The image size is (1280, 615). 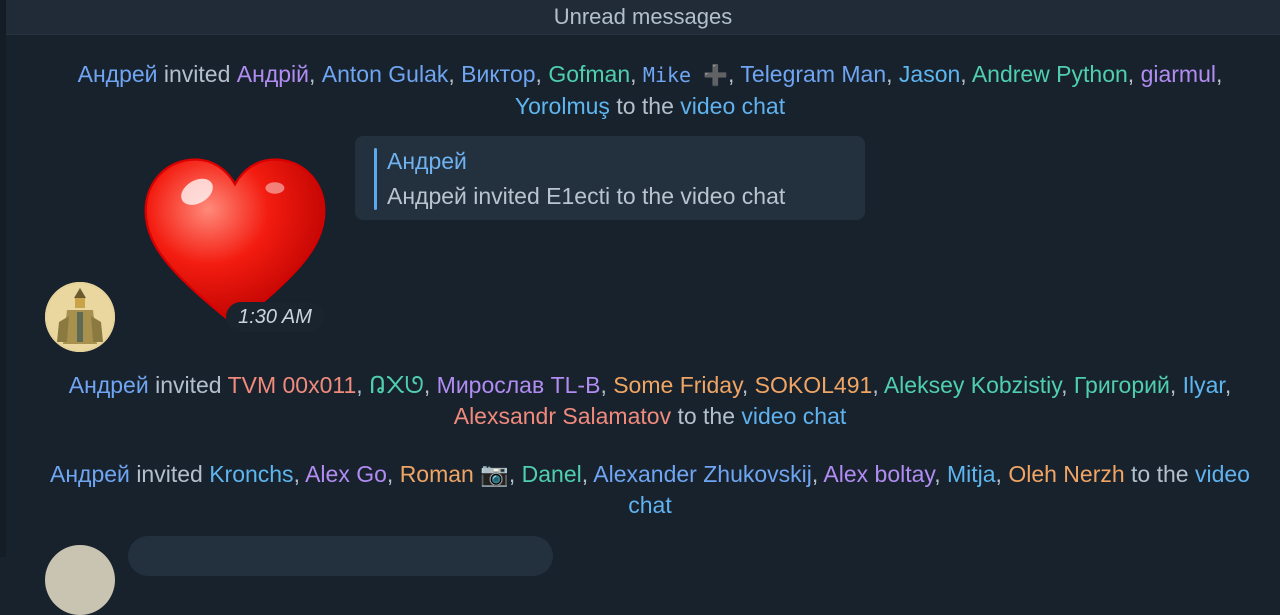 What do you see at coordinates (971, 474) in the screenshot?
I see `guest-link: Mitja` at bounding box center [971, 474].